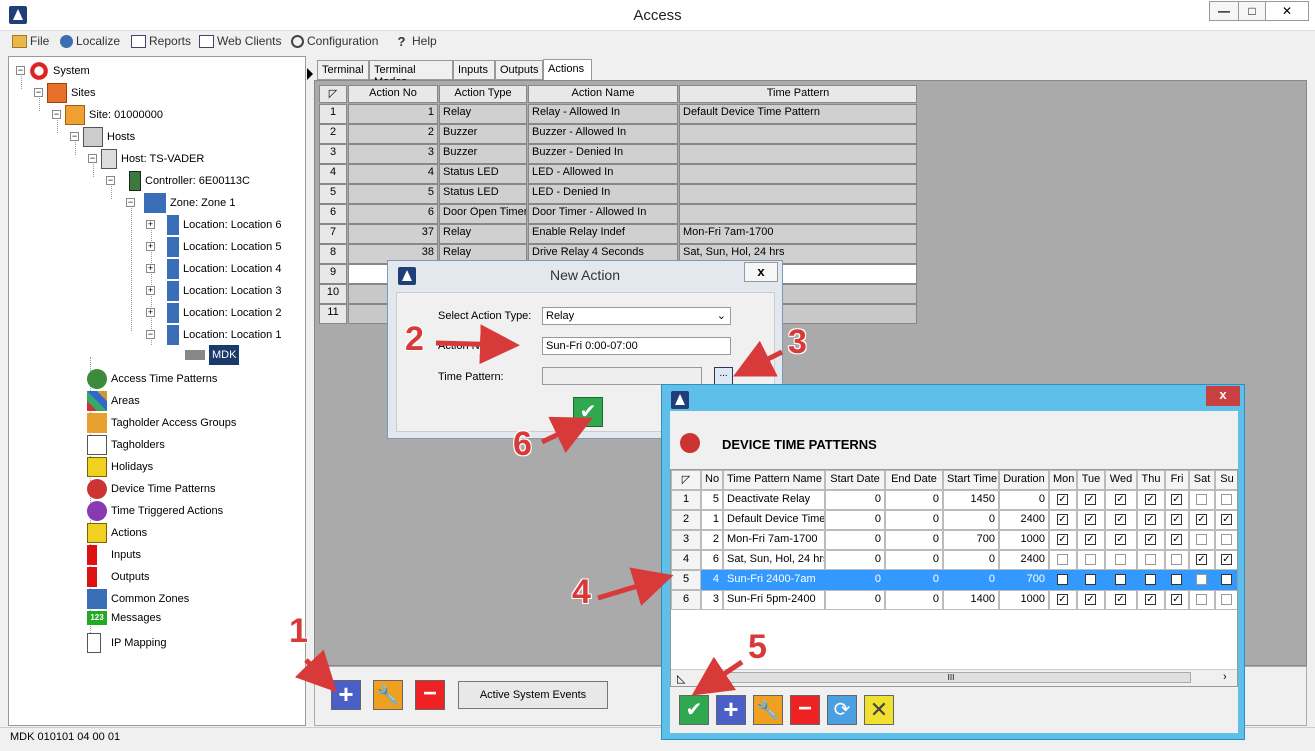  What do you see at coordinates (581, 592) in the screenshot?
I see `annotation-4: 4` at bounding box center [581, 592].